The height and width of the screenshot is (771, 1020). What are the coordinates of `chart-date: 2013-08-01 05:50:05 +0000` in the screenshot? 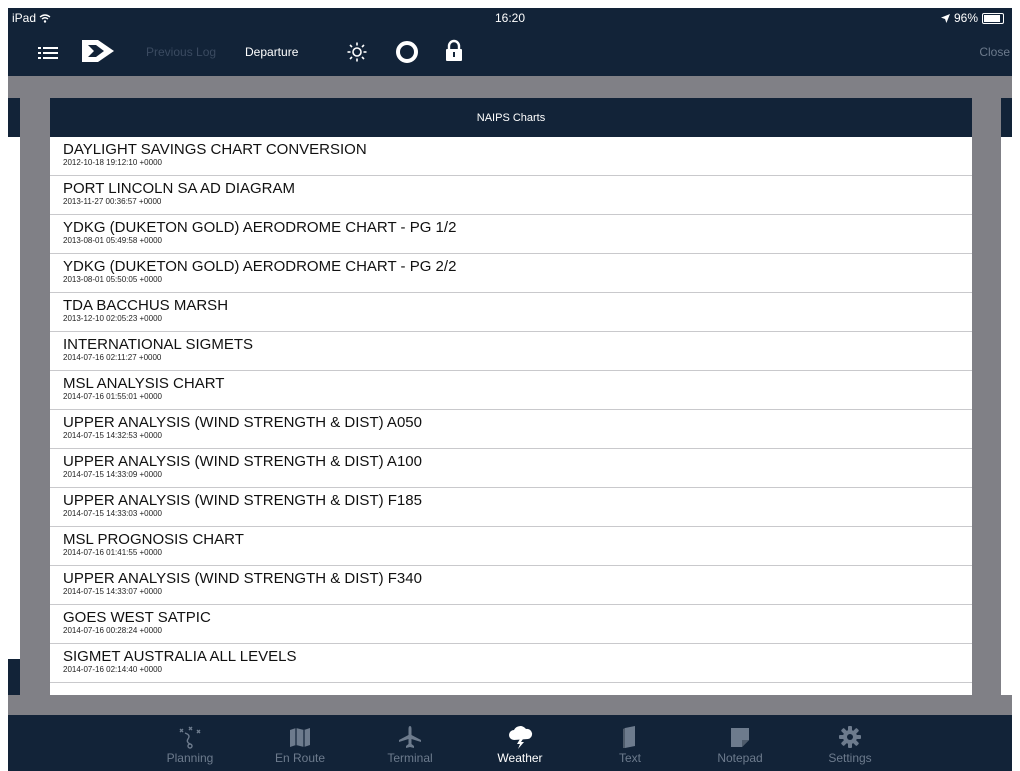 It's located at (112, 279).